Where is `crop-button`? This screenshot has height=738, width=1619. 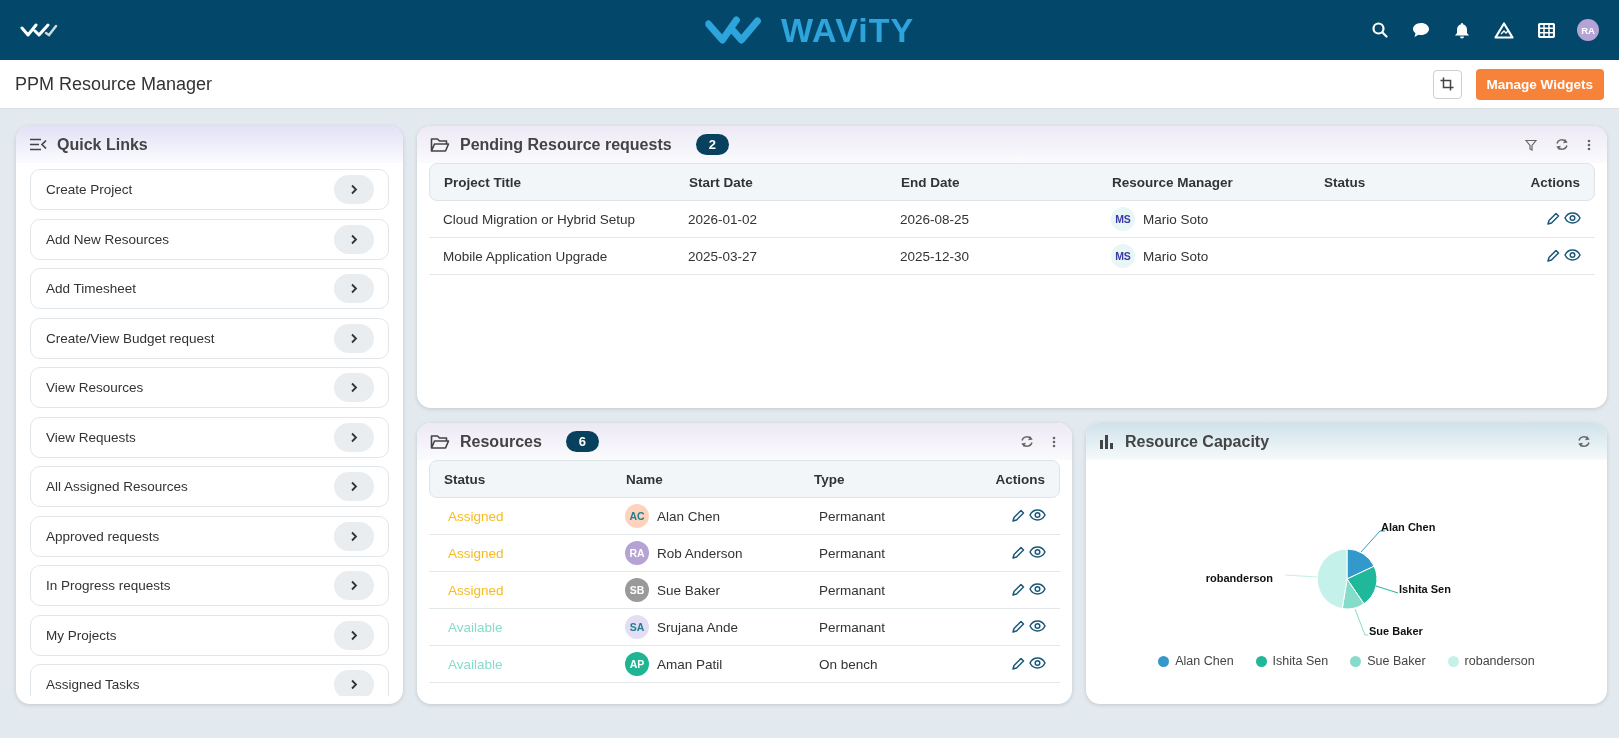
crop-button is located at coordinates (1447, 84).